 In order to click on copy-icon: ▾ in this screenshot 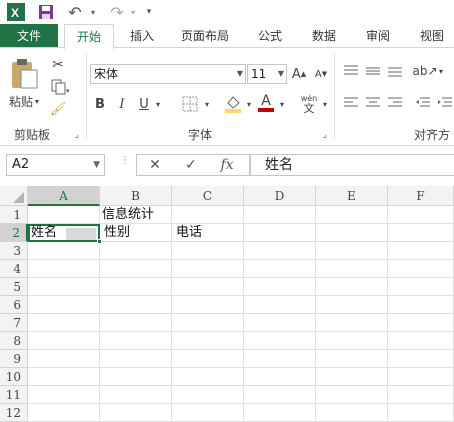, I will do `click(60, 87)`.